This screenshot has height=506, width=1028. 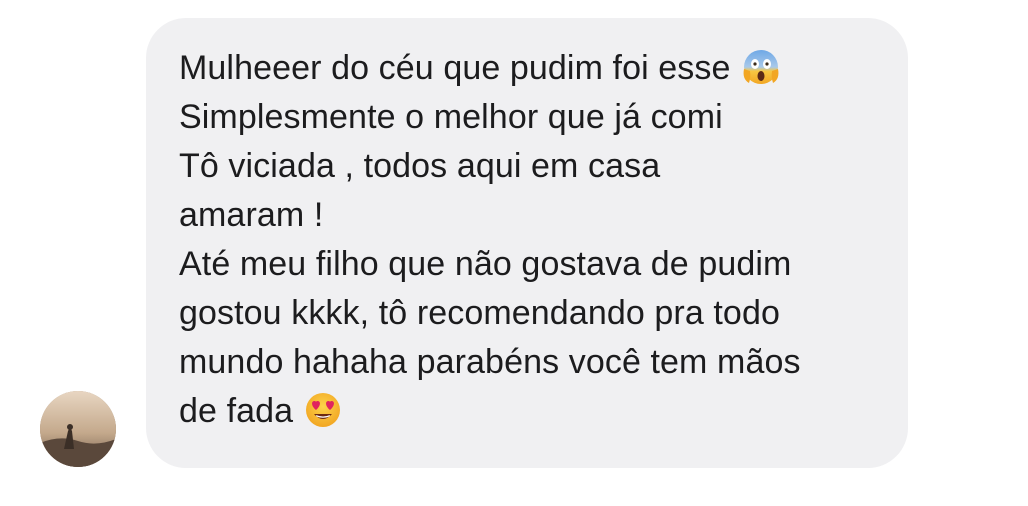 What do you see at coordinates (490, 362) in the screenshot?
I see `message-line: mundo hahaha parabéns você tem mãos` at bounding box center [490, 362].